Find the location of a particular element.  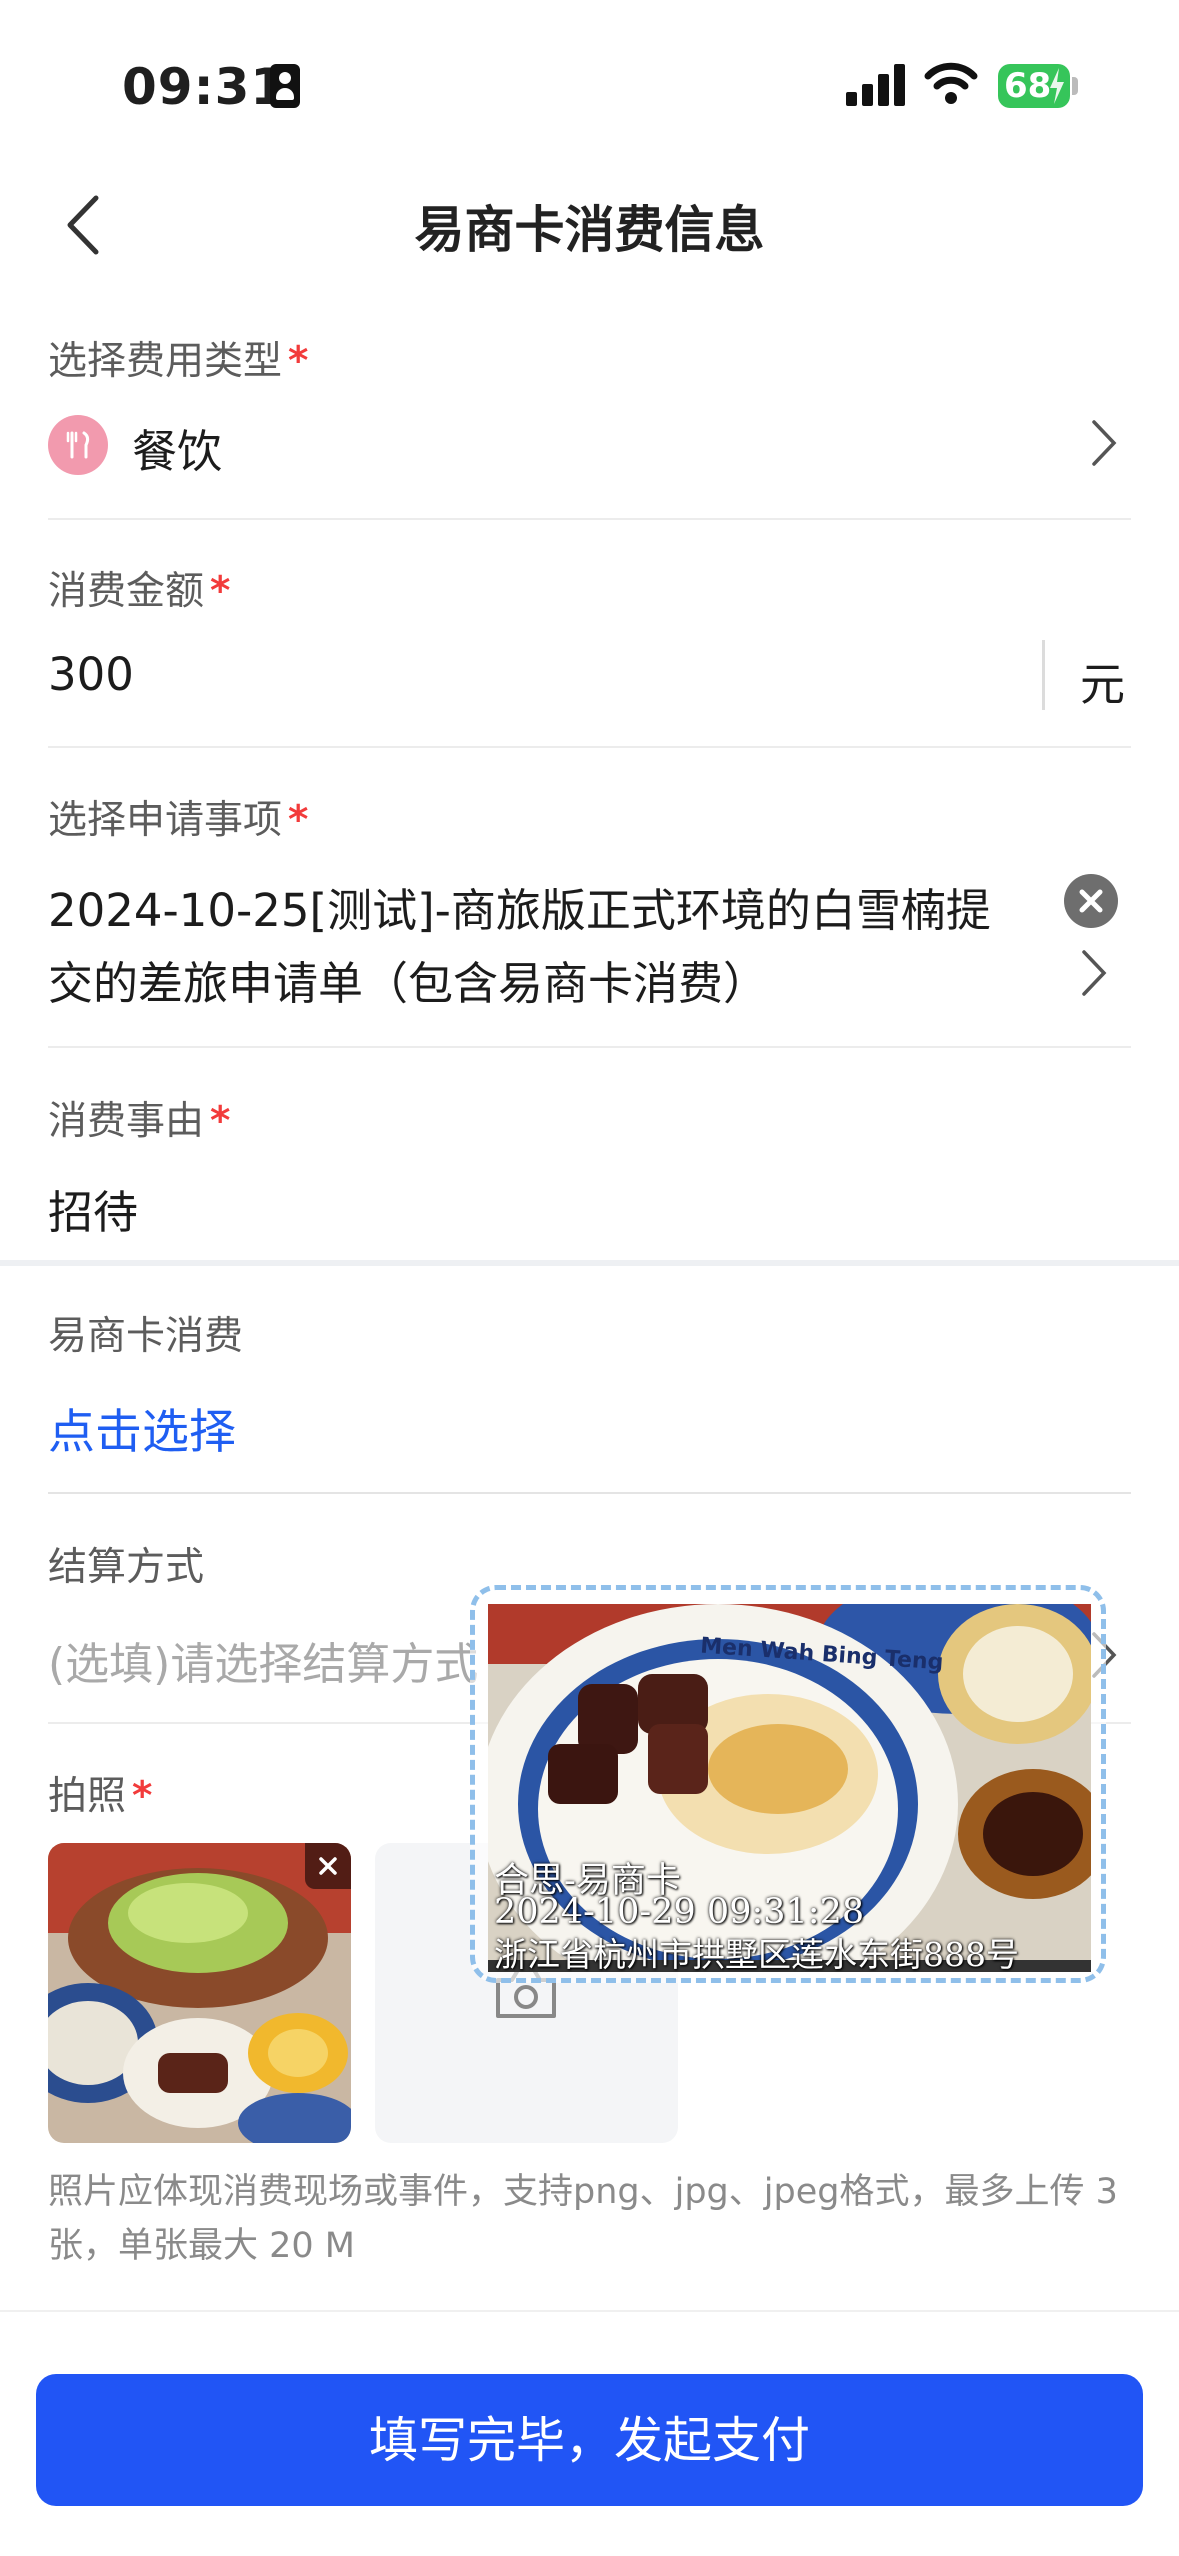

card-label: 易商卡消费 is located at coordinates (146, 1336).